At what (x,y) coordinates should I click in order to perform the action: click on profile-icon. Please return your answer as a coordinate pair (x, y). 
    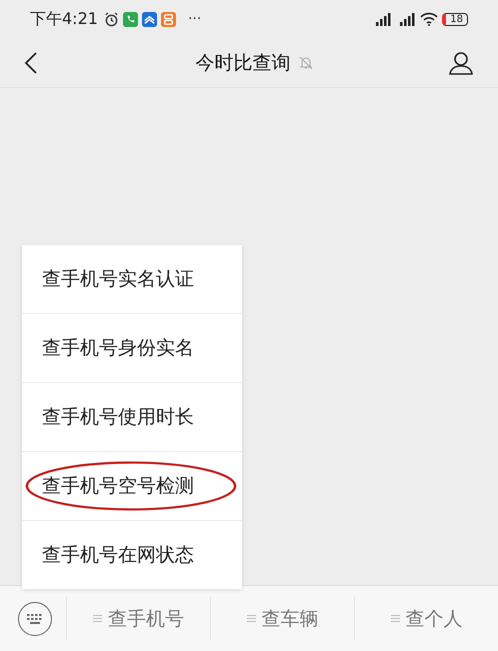
    Looking at the image, I should click on (461, 63).